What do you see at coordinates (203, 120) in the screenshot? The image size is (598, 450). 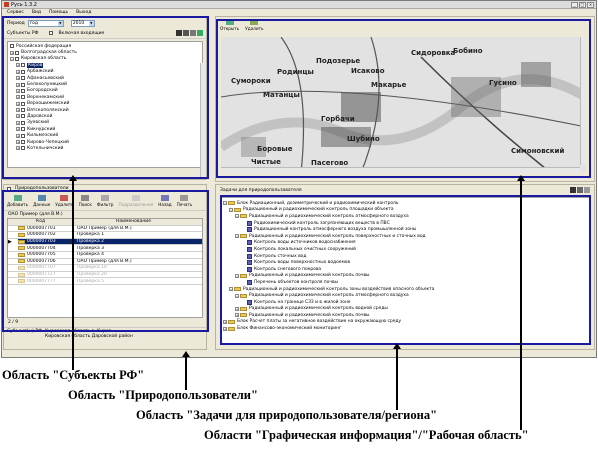 I see `subjects-scrollbar` at bounding box center [203, 120].